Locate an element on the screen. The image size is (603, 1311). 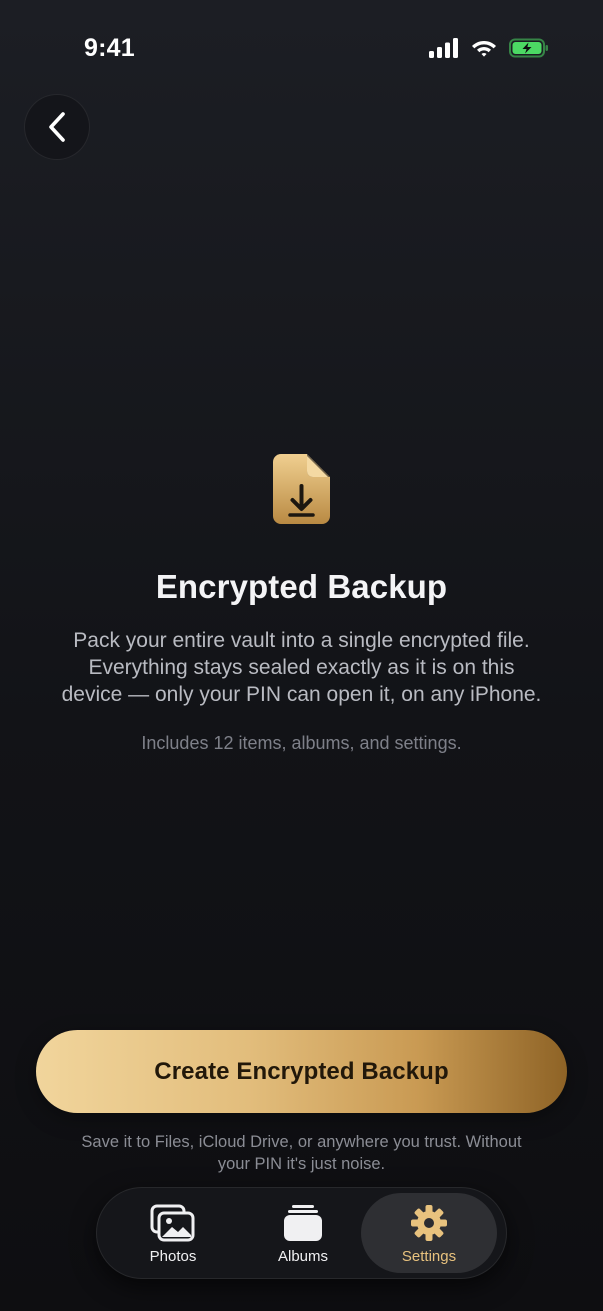
photos-icon is located at coordinates (172, 1223).